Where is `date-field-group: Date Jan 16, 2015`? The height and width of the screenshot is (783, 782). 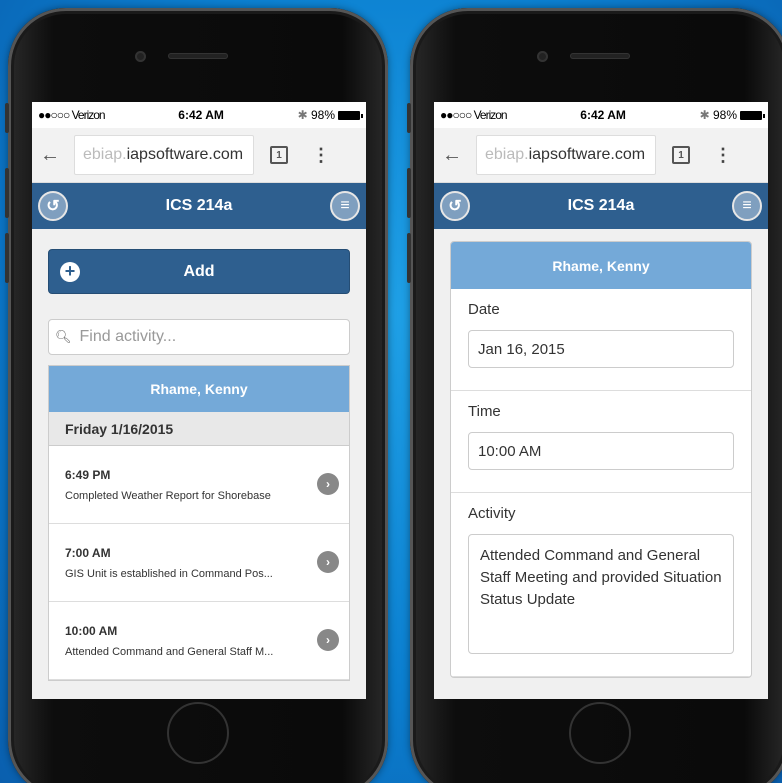 date-field-group: Date Jan 16, 2015 is located at coordinates (601, 340).